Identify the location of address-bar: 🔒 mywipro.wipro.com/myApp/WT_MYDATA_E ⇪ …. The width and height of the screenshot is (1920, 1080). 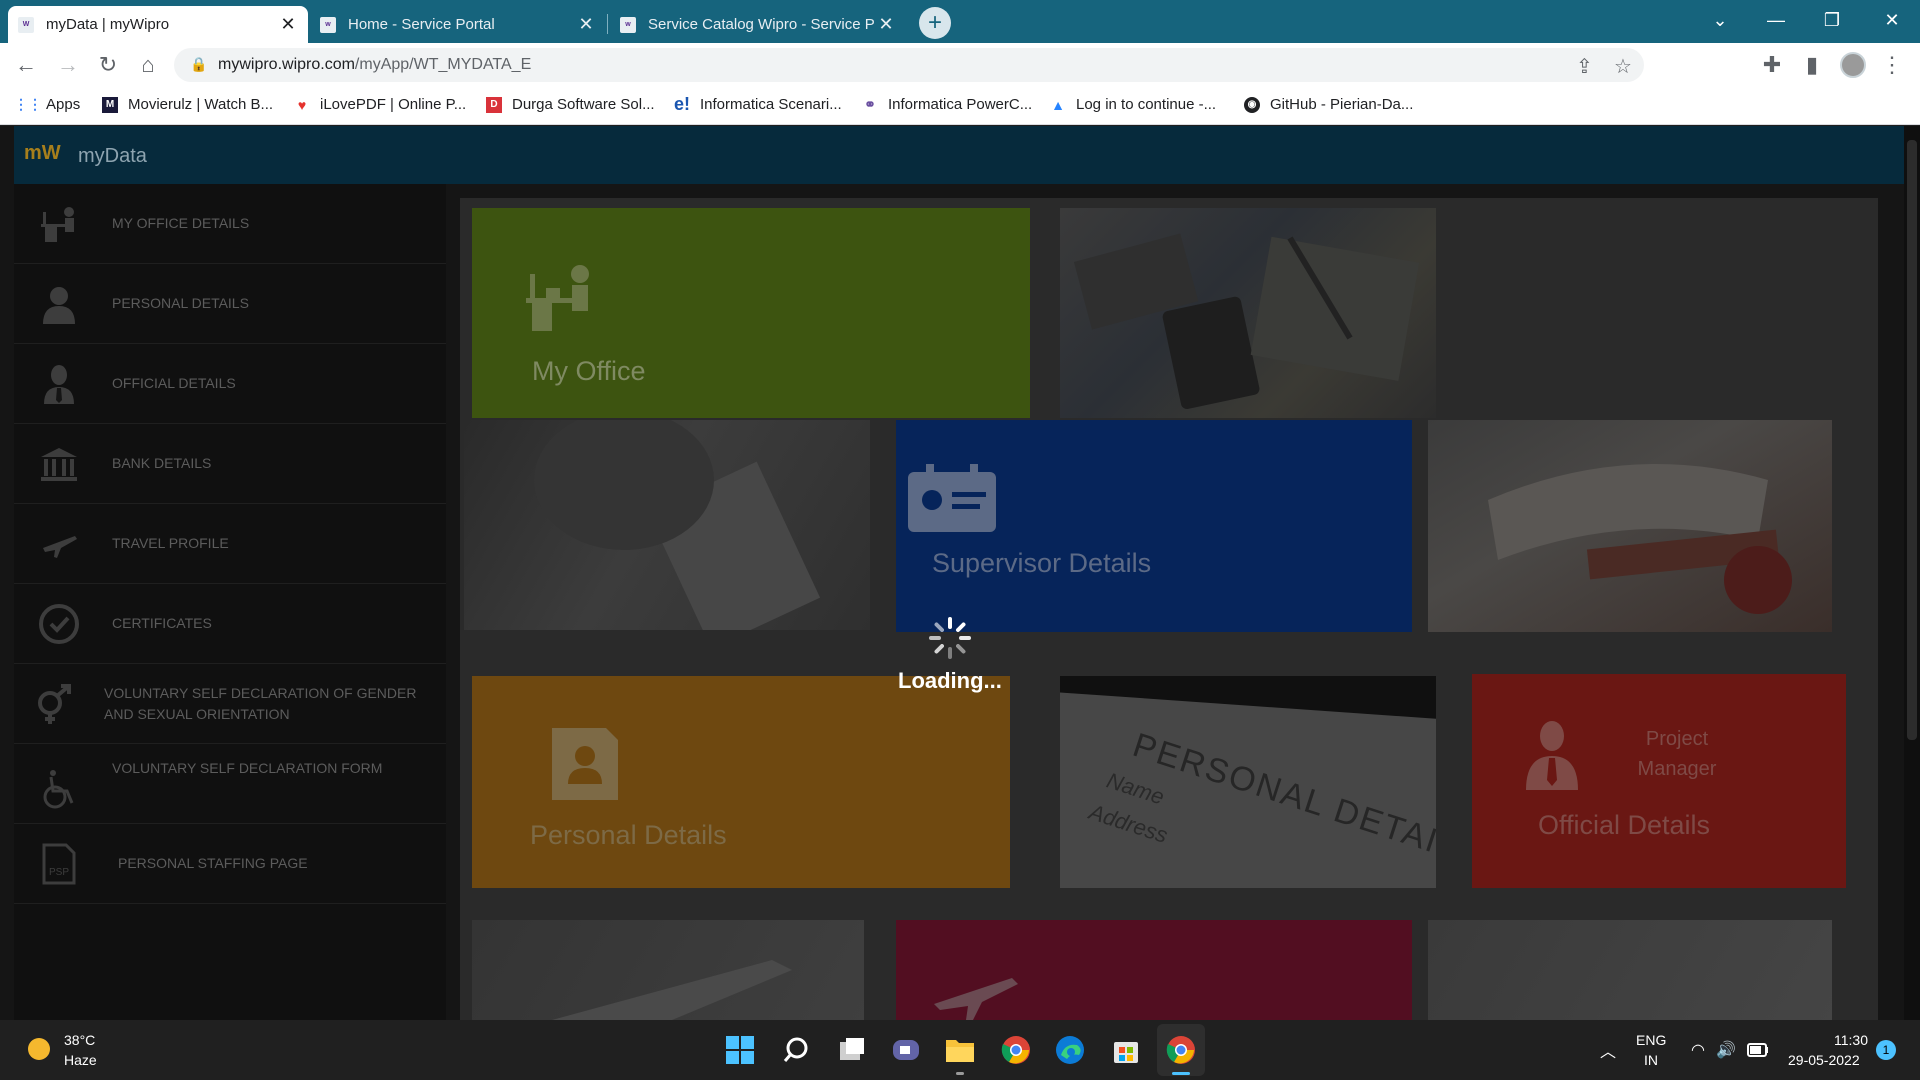
(909, 65).